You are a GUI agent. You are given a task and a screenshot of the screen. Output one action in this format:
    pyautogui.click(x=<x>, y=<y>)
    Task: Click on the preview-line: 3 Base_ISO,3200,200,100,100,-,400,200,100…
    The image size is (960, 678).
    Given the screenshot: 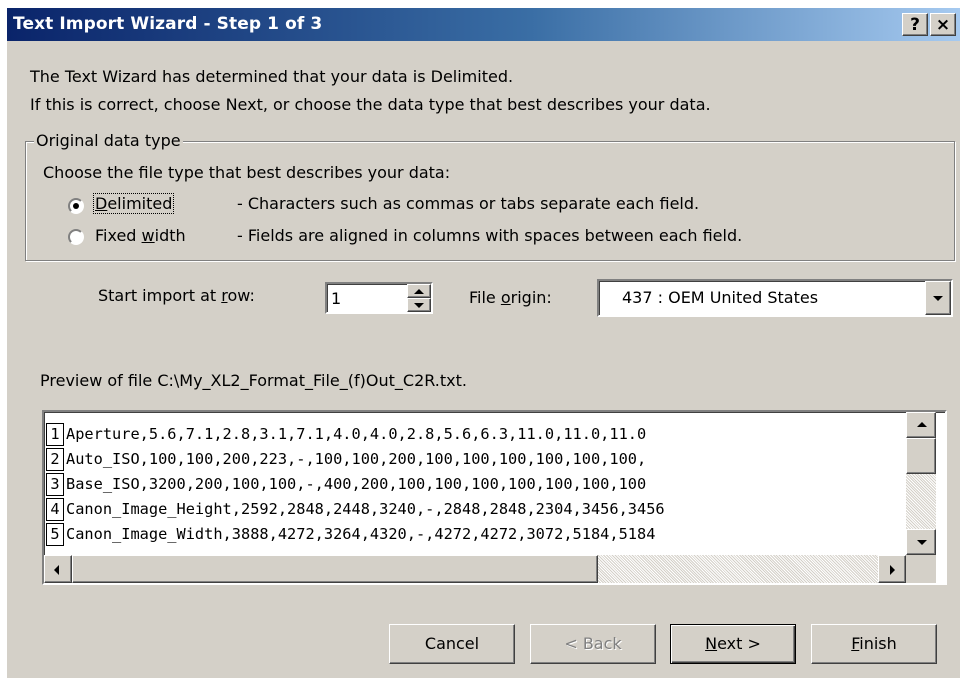 What is the action you would take?
    pyautogui.click(x=355, y=484)
    